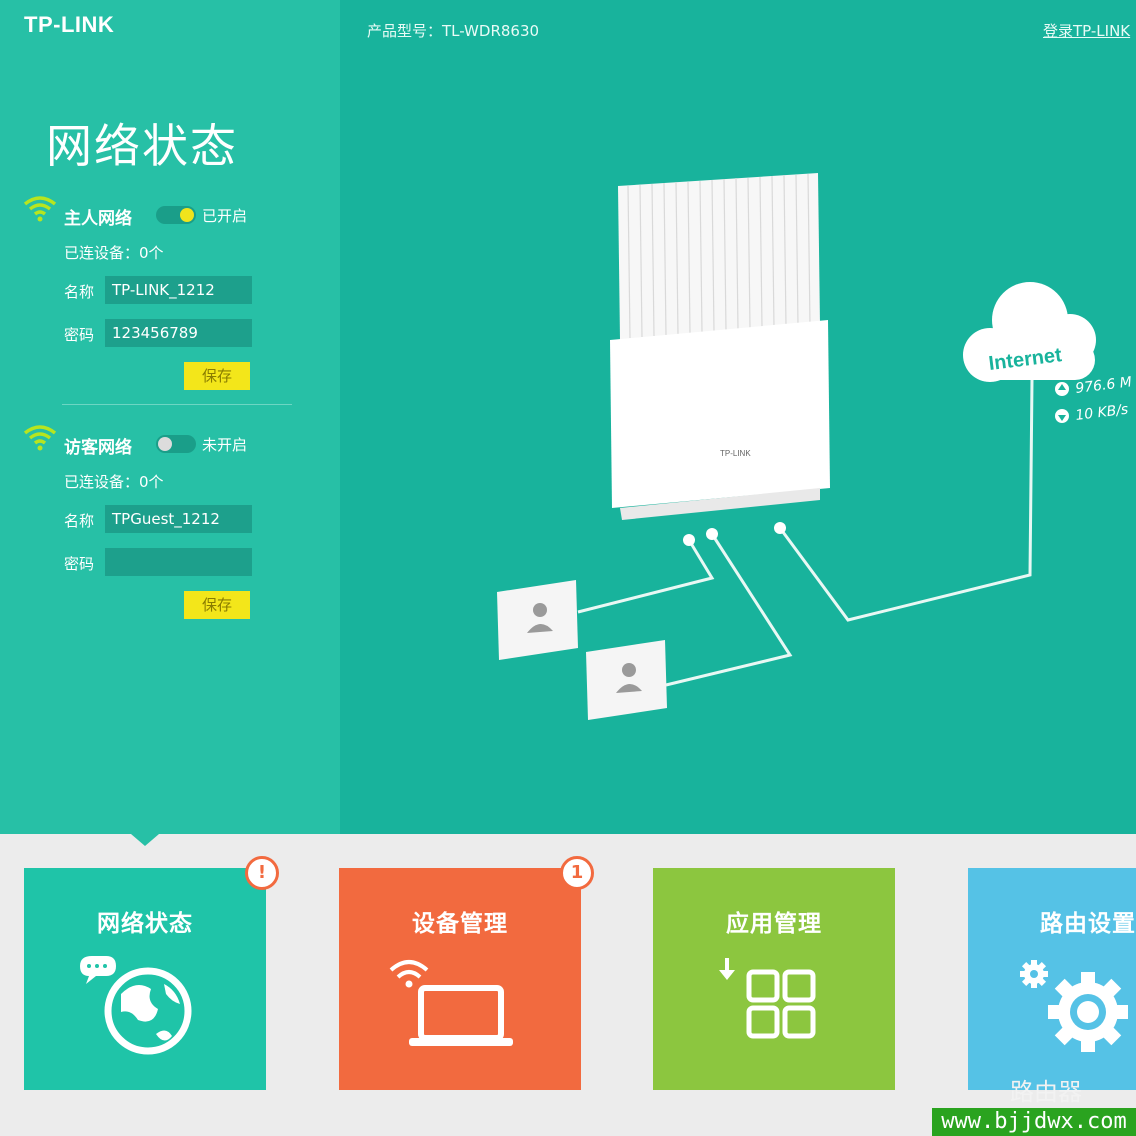 The image size is (1136, 1136). Describe the element at coordinates (145, 840) in the screenshot. I see `active-tab-pointer` at that location.